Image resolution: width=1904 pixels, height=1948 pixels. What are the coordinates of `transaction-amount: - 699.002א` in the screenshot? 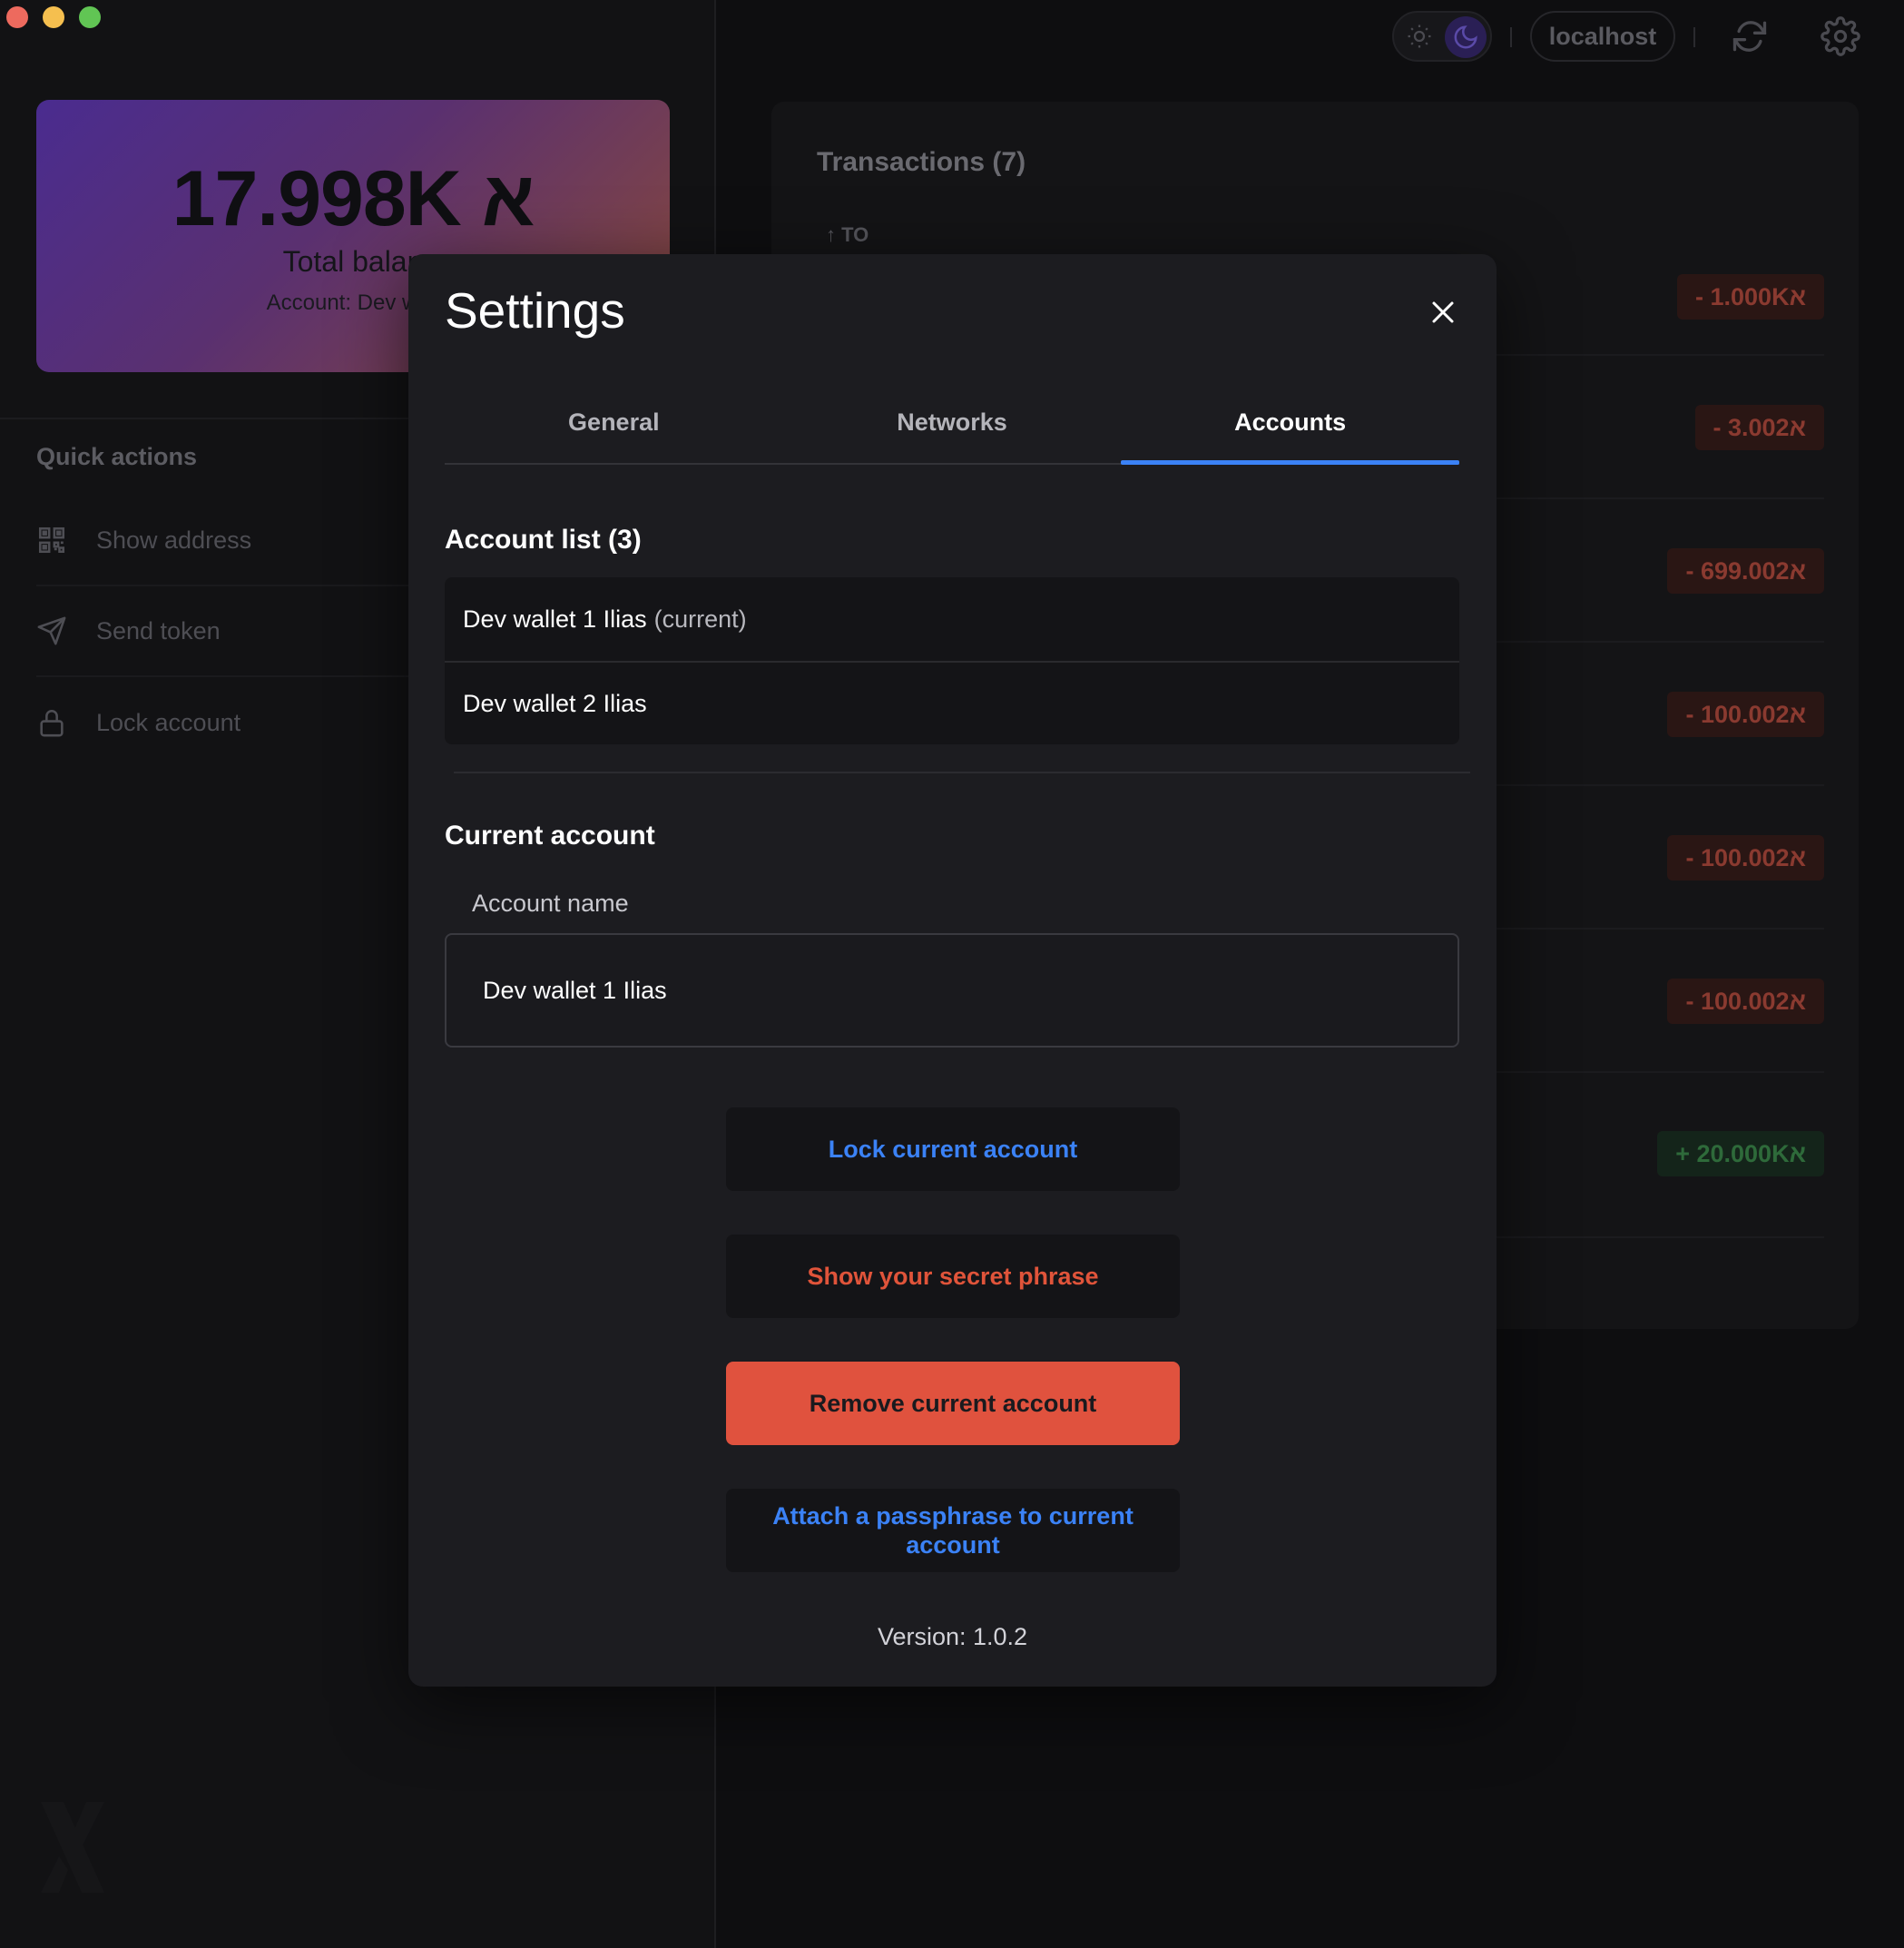 It's located at (1746, 571).